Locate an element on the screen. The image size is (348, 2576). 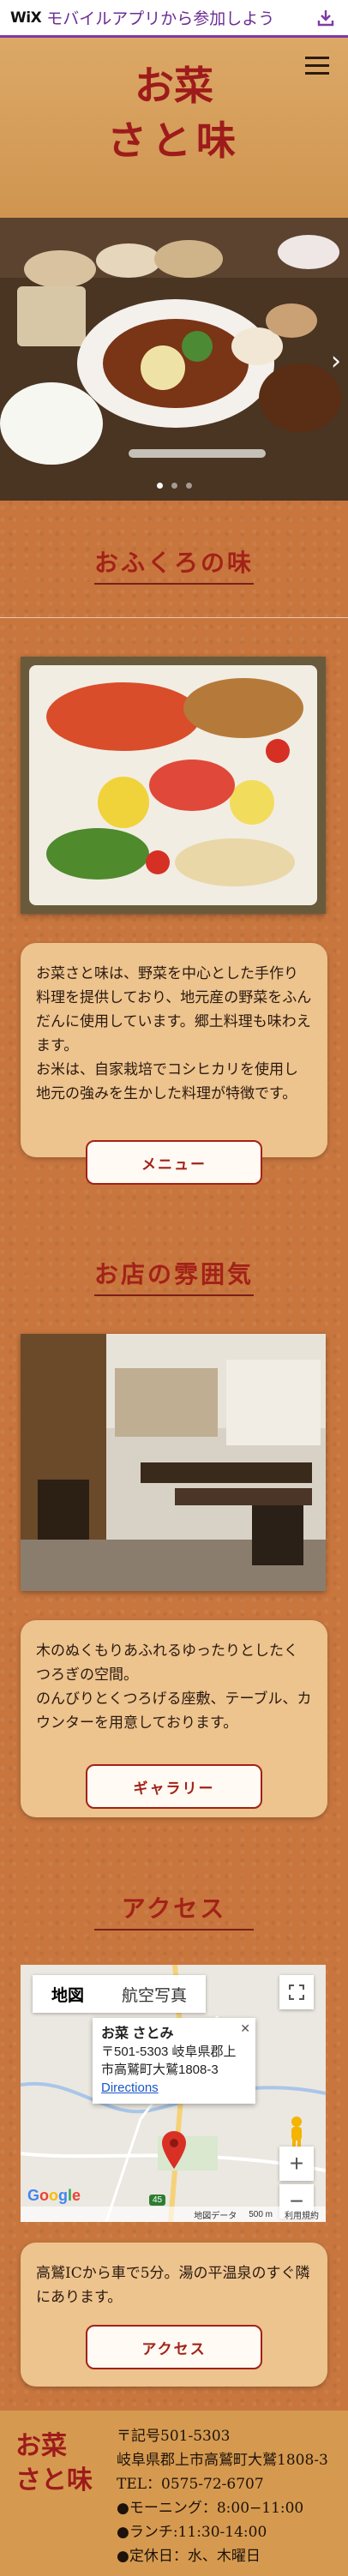
tab-satellite: 航空写真 is located at coordinates (154, 1994).